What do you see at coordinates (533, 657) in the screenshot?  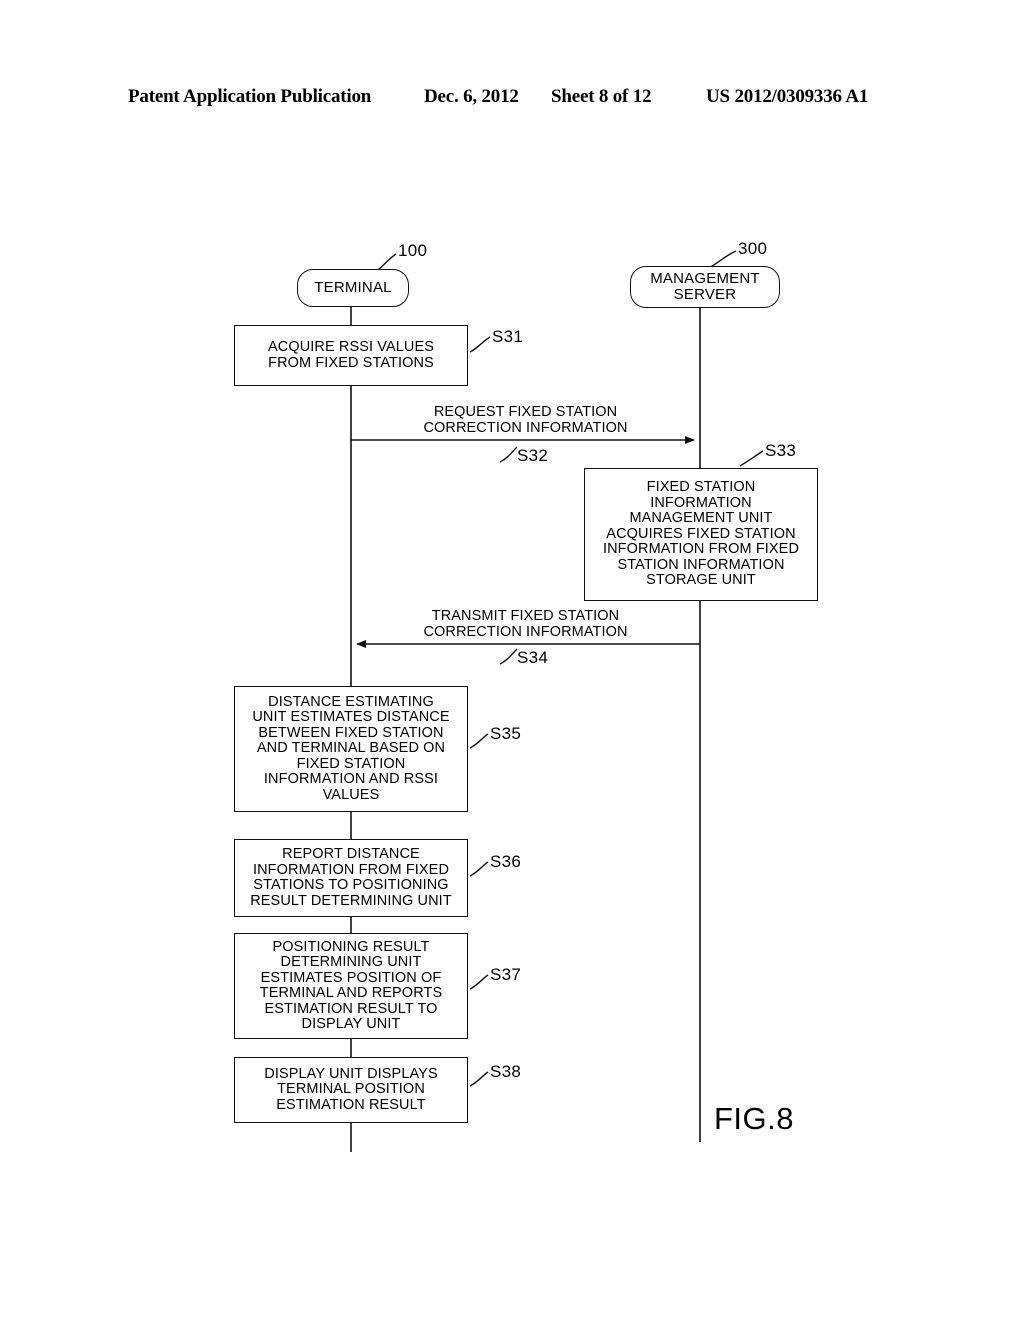 I see `step-tag-s34: S34` at bounding box center [533, 657].